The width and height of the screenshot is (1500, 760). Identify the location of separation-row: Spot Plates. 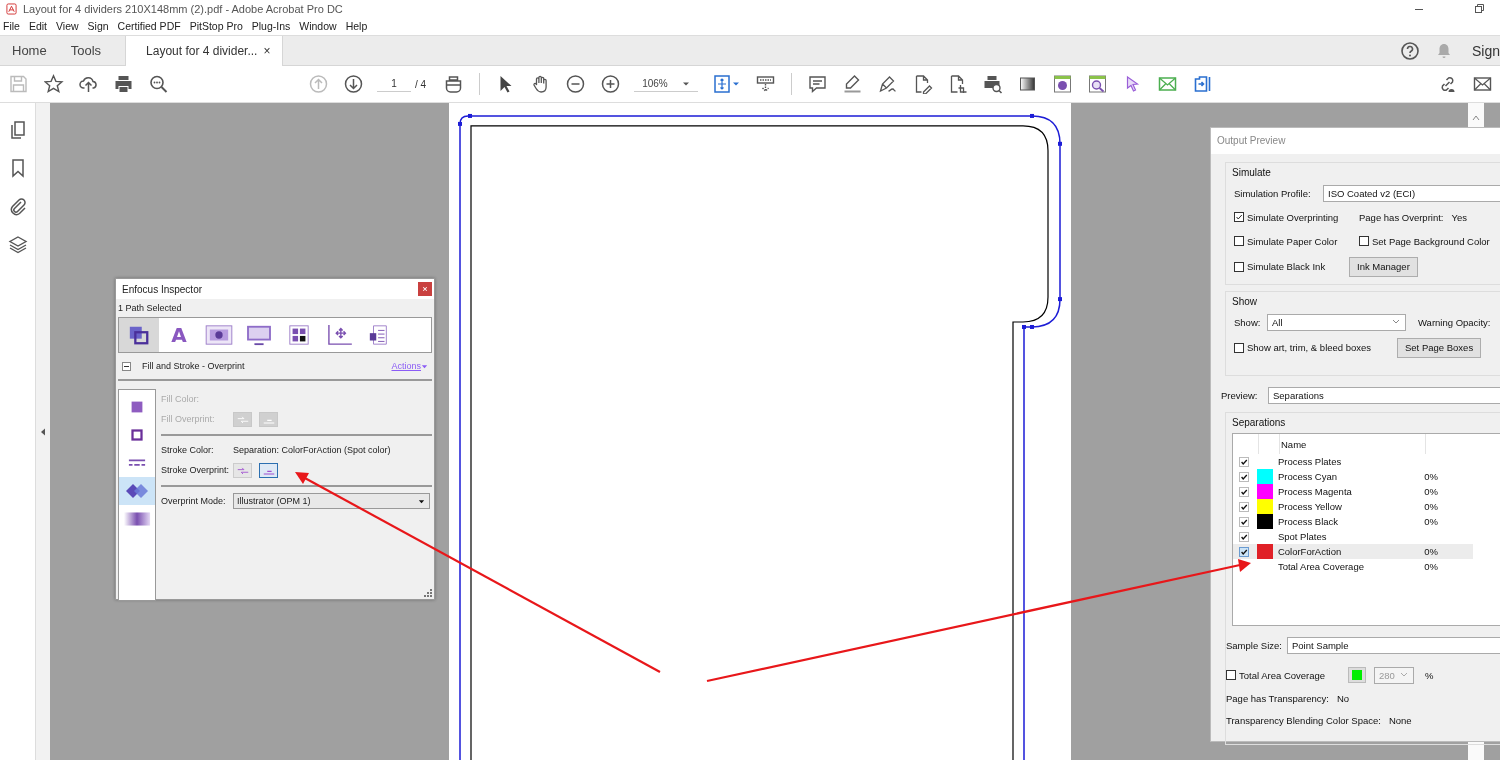
(1353, 536).